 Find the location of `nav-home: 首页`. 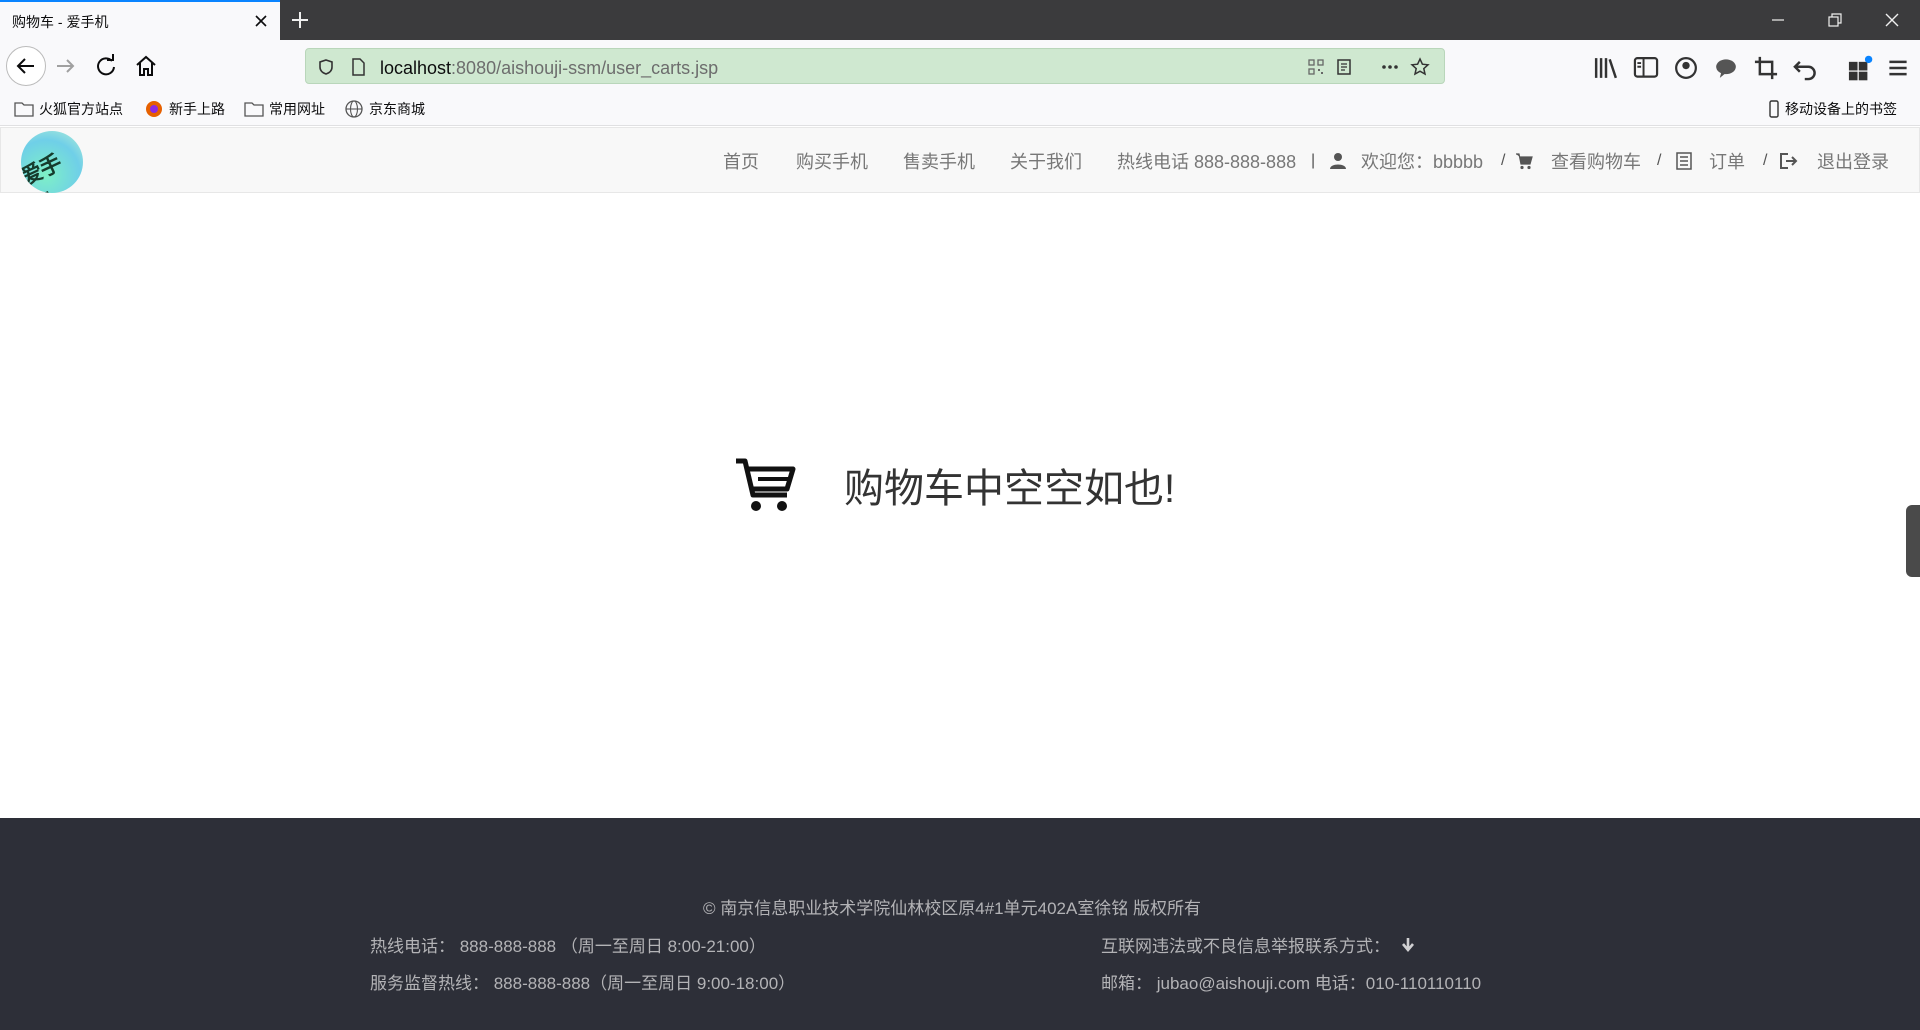

nav-home: 首页 is located at coordinates (741, 161).